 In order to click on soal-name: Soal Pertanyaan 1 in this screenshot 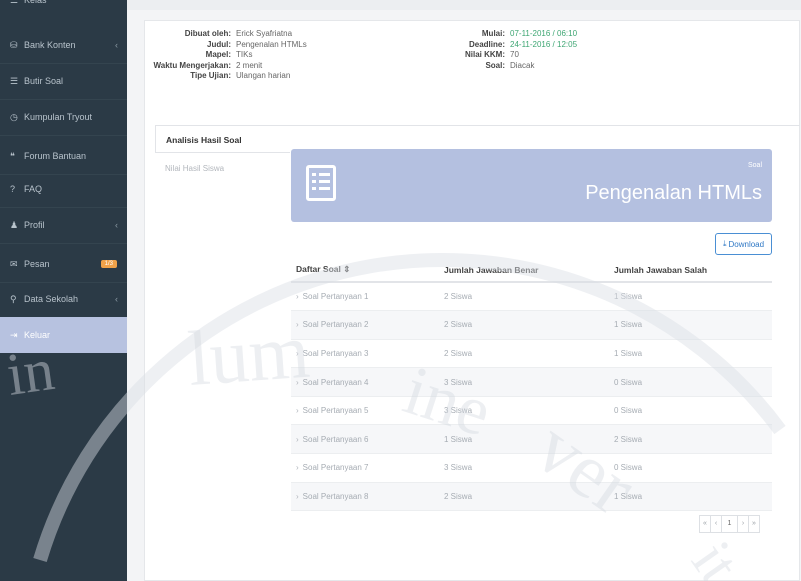, I will do `click(336, 296)`.